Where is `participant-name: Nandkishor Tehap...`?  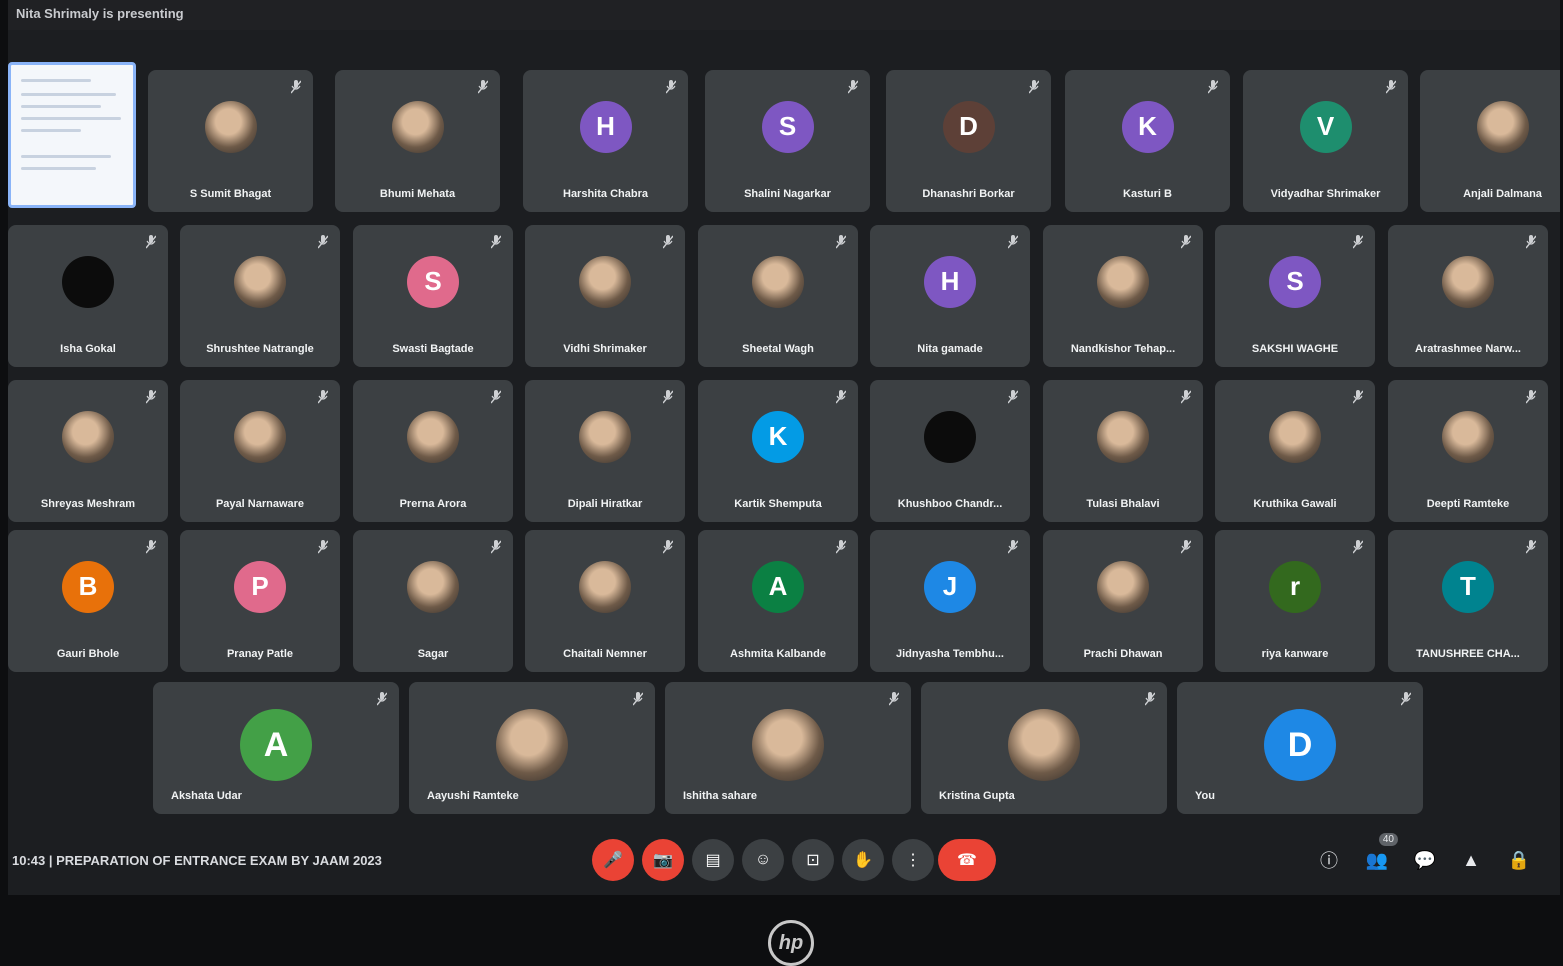 participant-name: Nandkishor Tehap... is located at coordinates (1123, 349).